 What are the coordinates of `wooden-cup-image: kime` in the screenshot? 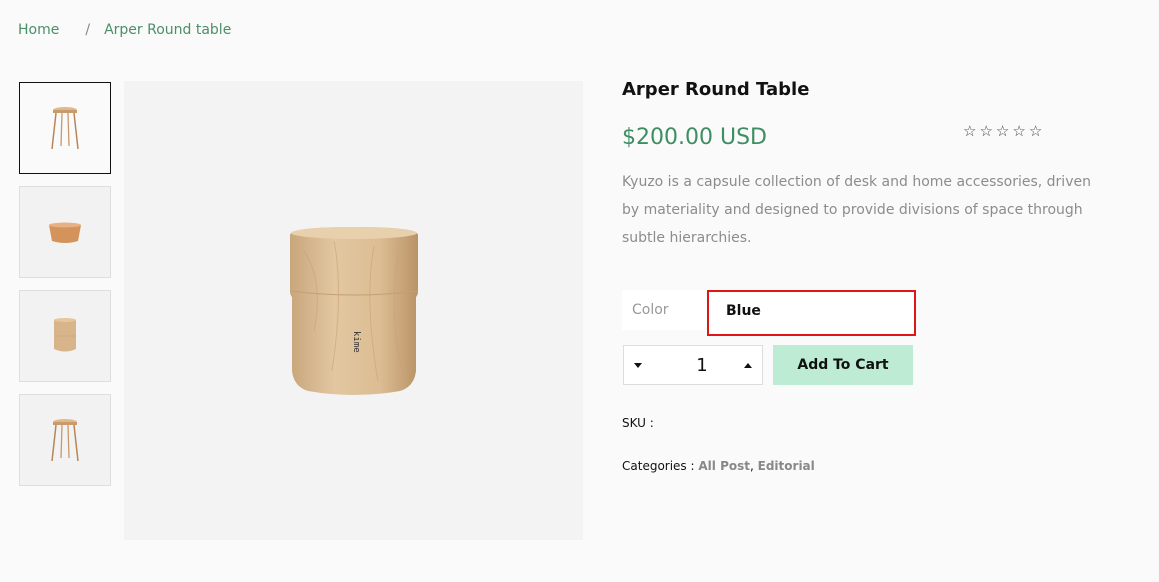 It's located at (353, 310).